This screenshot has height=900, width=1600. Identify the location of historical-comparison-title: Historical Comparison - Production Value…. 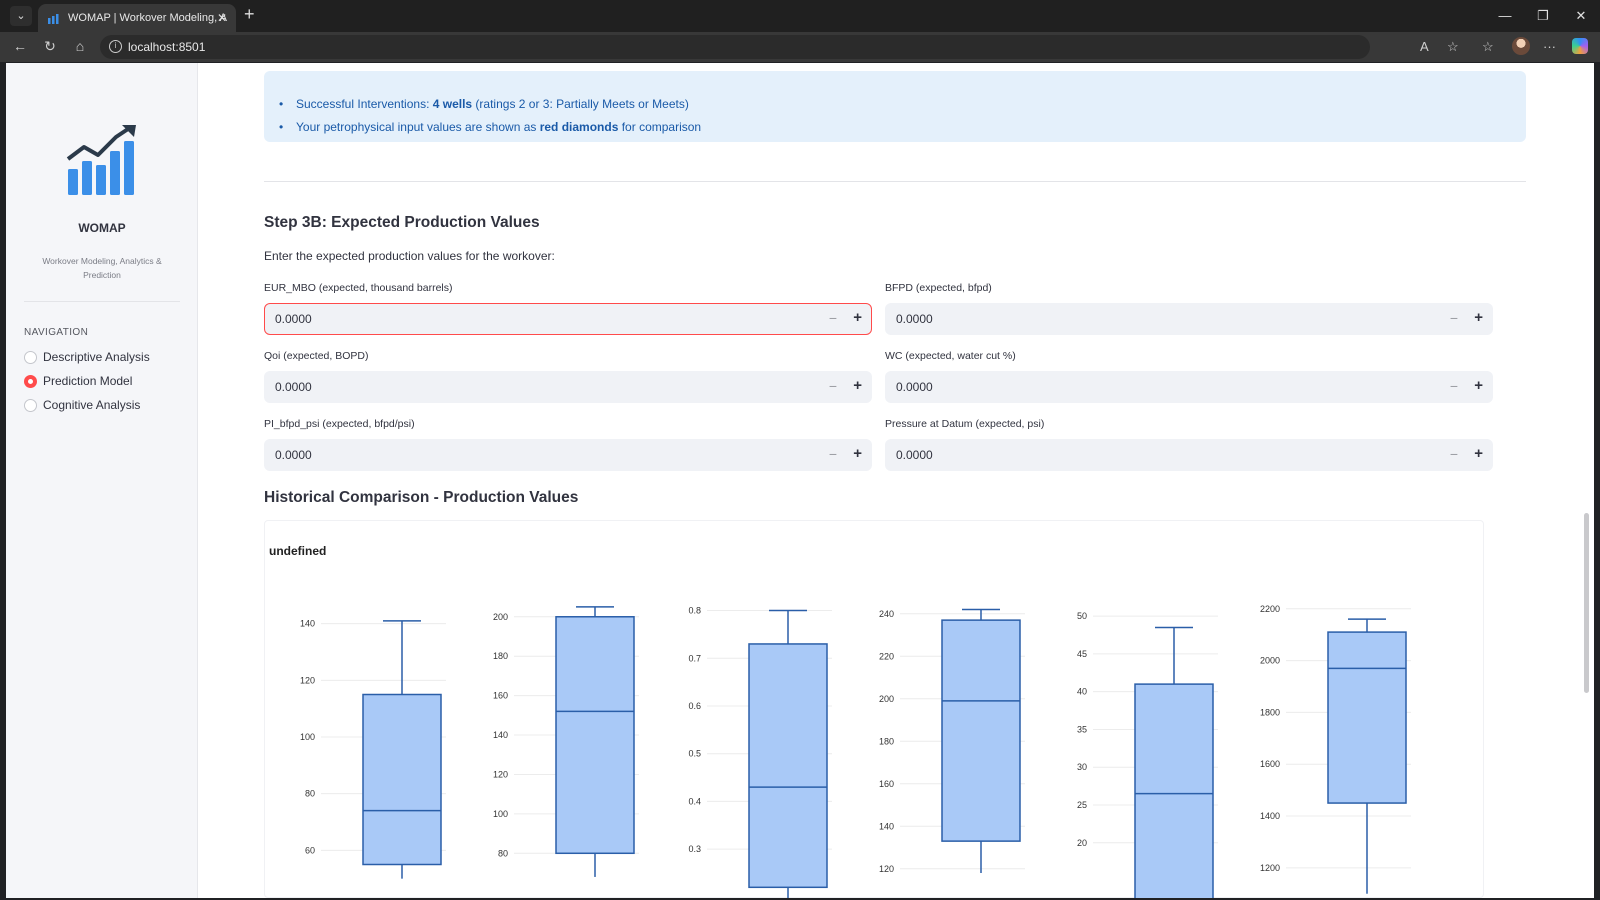
(421, 497).